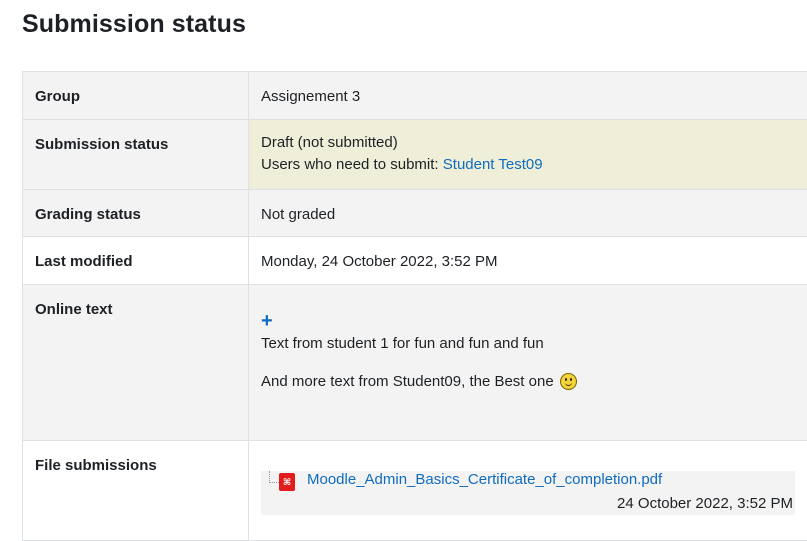  I want to click on expand-plus-icon: +, so click(267, 321).